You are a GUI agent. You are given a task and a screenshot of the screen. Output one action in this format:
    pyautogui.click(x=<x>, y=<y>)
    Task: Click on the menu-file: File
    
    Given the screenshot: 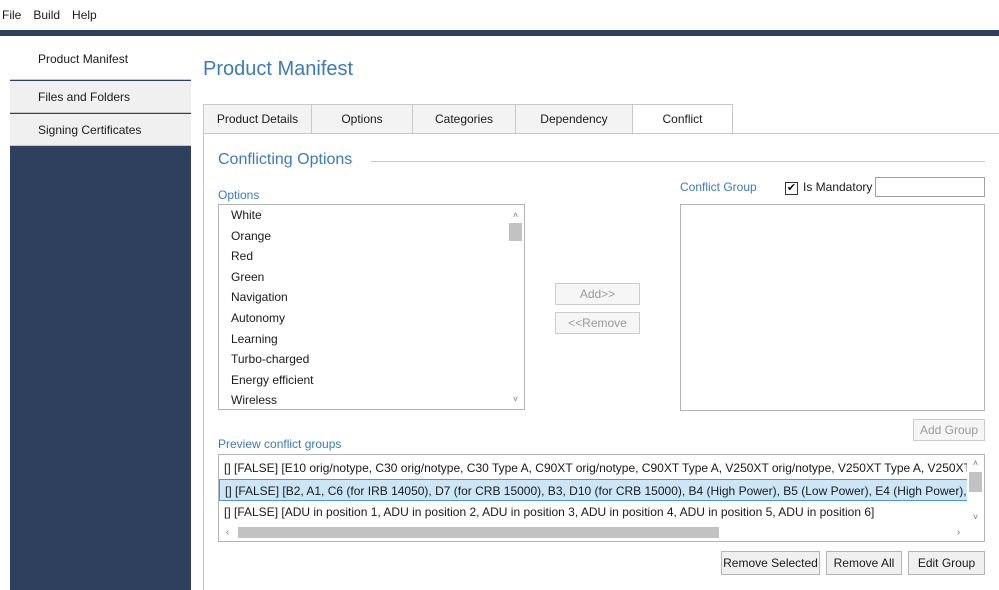 What is the action you would take?
    pyautogui.click(x=13, y=15)
    